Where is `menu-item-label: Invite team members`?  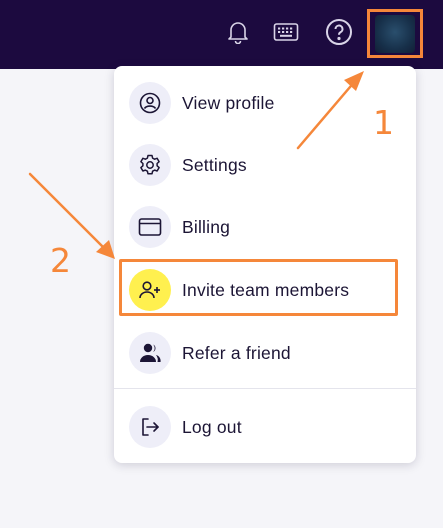
menu-item-label: Invite team members is located at coordinates (266, 289).